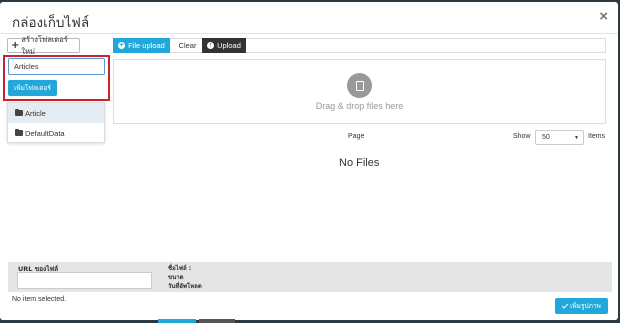  Describe the element at coordinates (585, 306) in the screenshot. I see `add-image-label: เพิ่มรูปภาพ` at that location.